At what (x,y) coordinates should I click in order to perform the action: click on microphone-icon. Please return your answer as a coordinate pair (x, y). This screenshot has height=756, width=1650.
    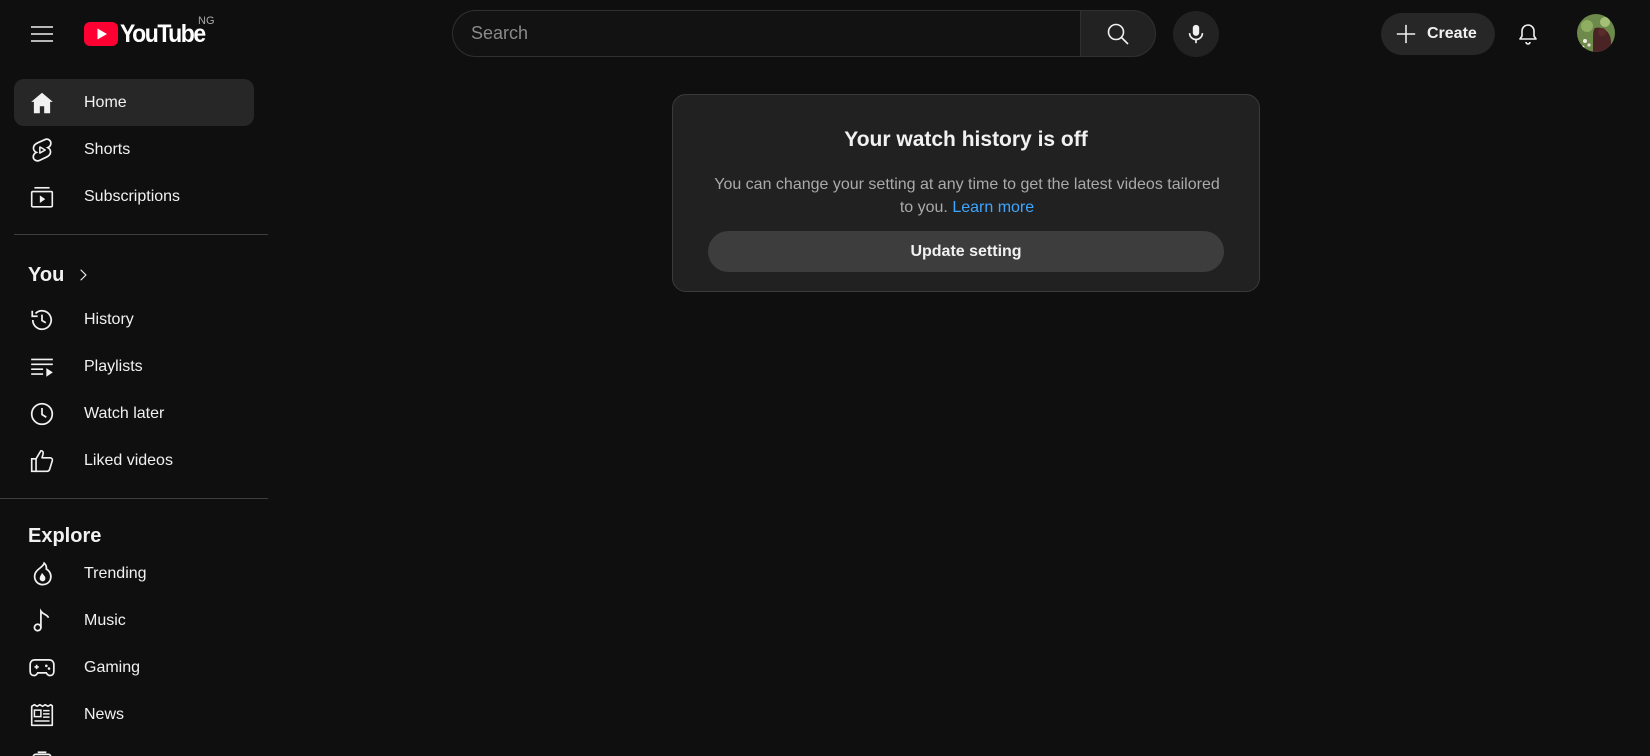
    Looking at the image, I should click on (1196, 34).